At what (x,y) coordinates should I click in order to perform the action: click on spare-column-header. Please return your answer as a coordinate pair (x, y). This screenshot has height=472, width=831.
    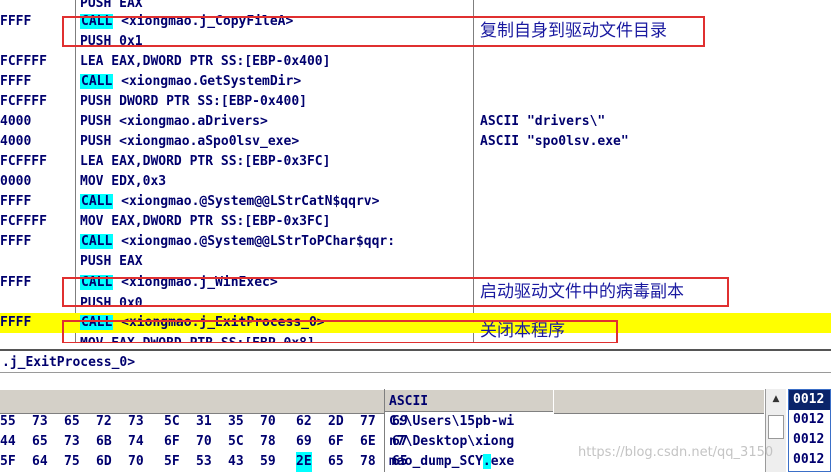
    Looking at the image, I should click on (659, 401).